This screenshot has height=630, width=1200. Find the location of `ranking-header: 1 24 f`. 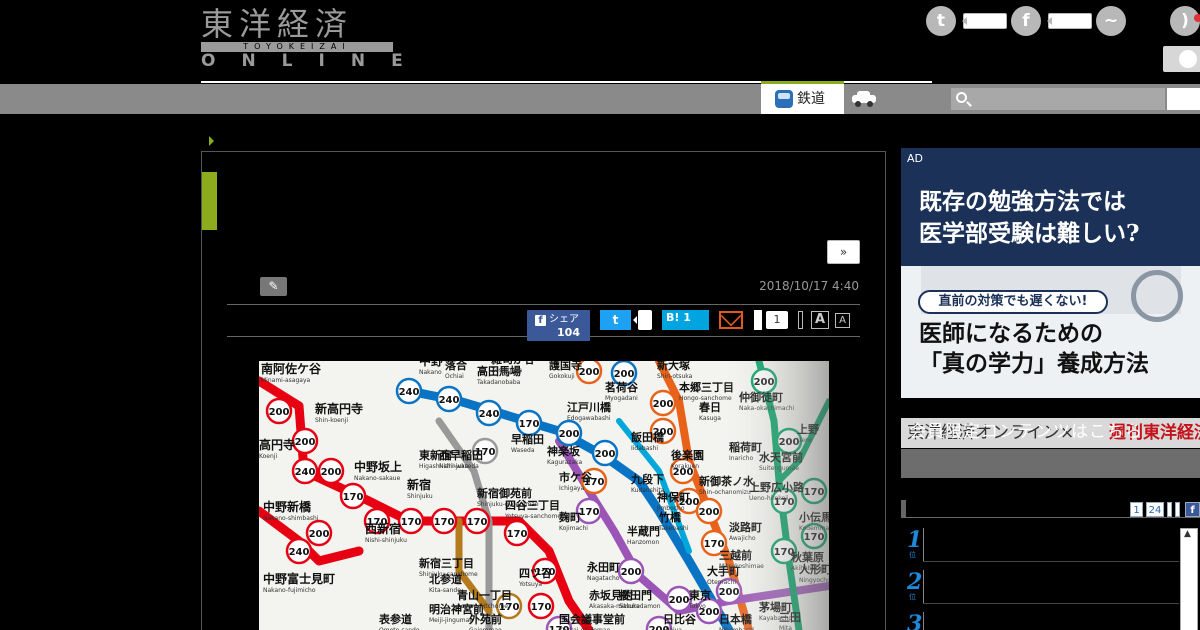

ranking-header: 1 24 f is located at coordinates (1050, 509).